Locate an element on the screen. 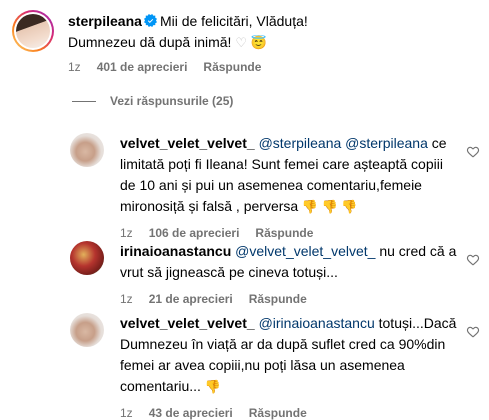 The image size is (489, 420). comment-text-line1: Mii de felicitări, Vlăduța! is located at coordinates (233, 21).